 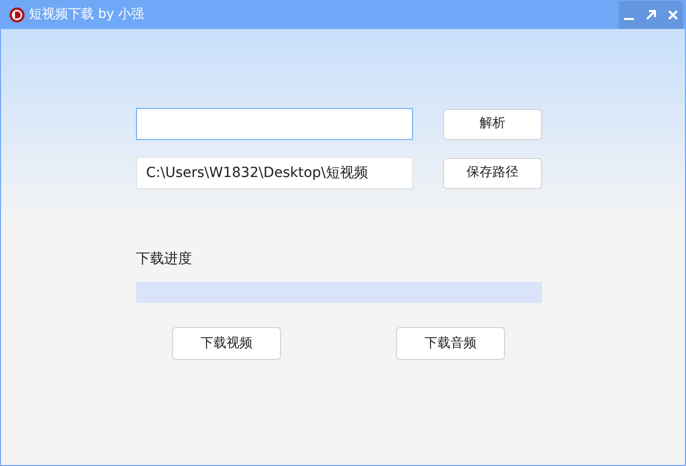 I want to click on download-button: 下载音频, so click(x=450, y=343).